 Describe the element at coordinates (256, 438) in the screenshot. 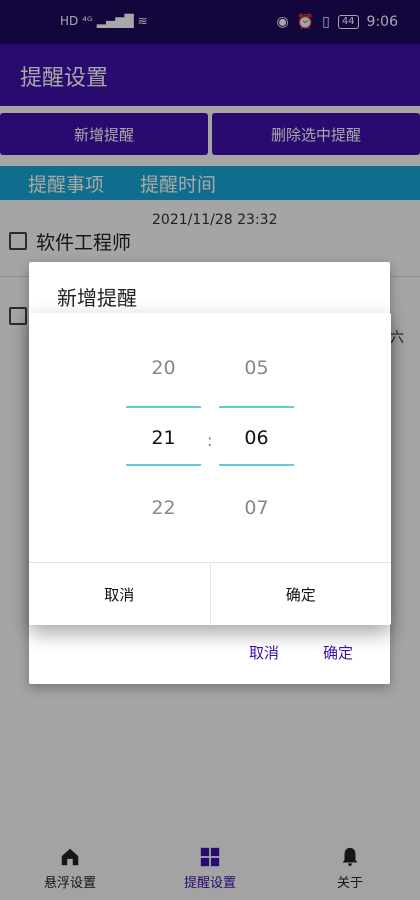

I see `minute-selected: 06` at that location.